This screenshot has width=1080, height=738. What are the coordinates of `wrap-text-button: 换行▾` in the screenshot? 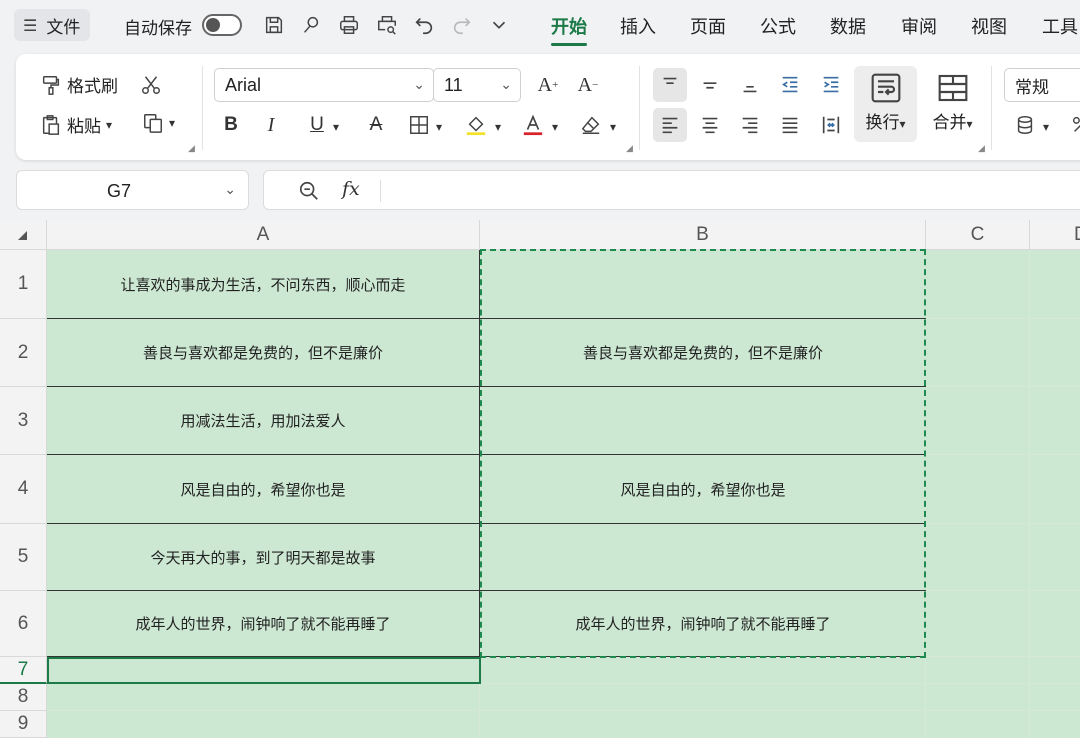 It's located at (885, 104).